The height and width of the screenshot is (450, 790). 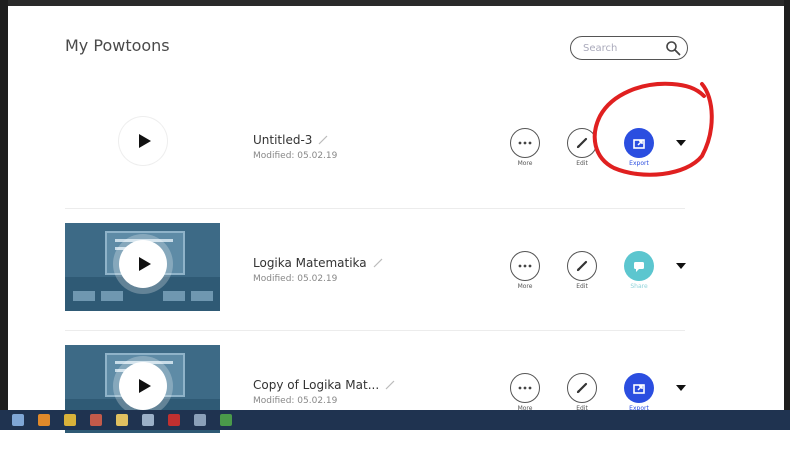 What do you see at coordinates (673, 48) in the screenshot?
I see `search-icon` at bounding box center [673, 48].